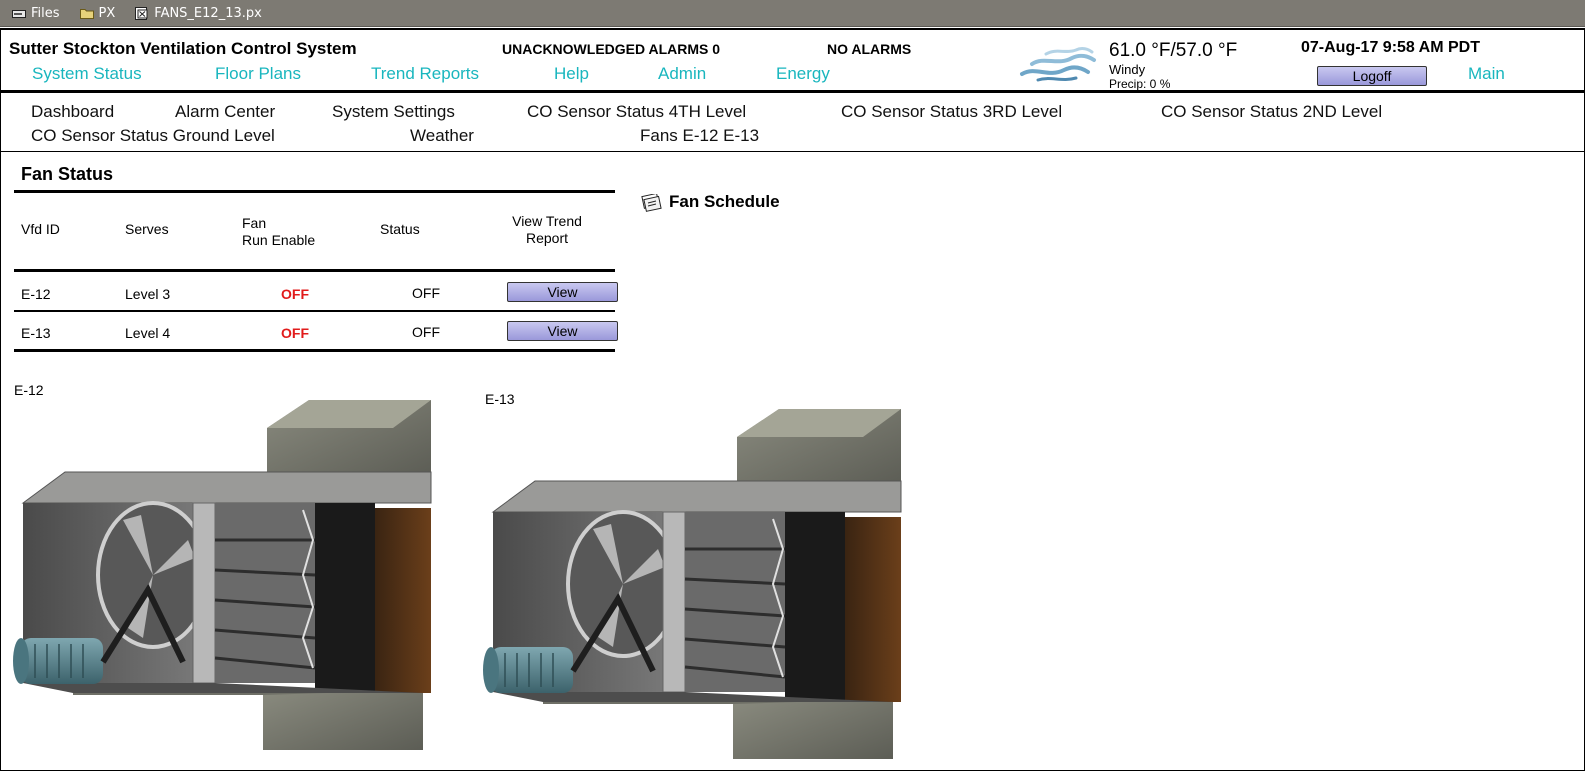 The height and width of the screenshot is (771, 1585). Describe the element at coordinates (1486, 74) in the screenshot. I see `nav-main: Main` at that location.